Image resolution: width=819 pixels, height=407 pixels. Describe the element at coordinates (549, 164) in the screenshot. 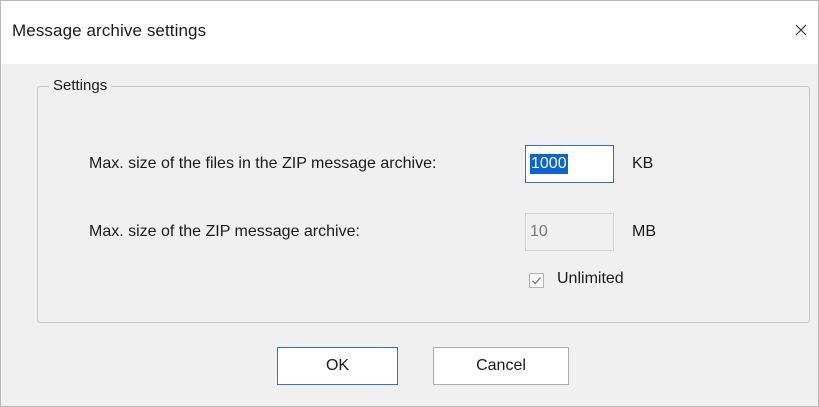

I see `max-file-size-value: 1000` at that location.